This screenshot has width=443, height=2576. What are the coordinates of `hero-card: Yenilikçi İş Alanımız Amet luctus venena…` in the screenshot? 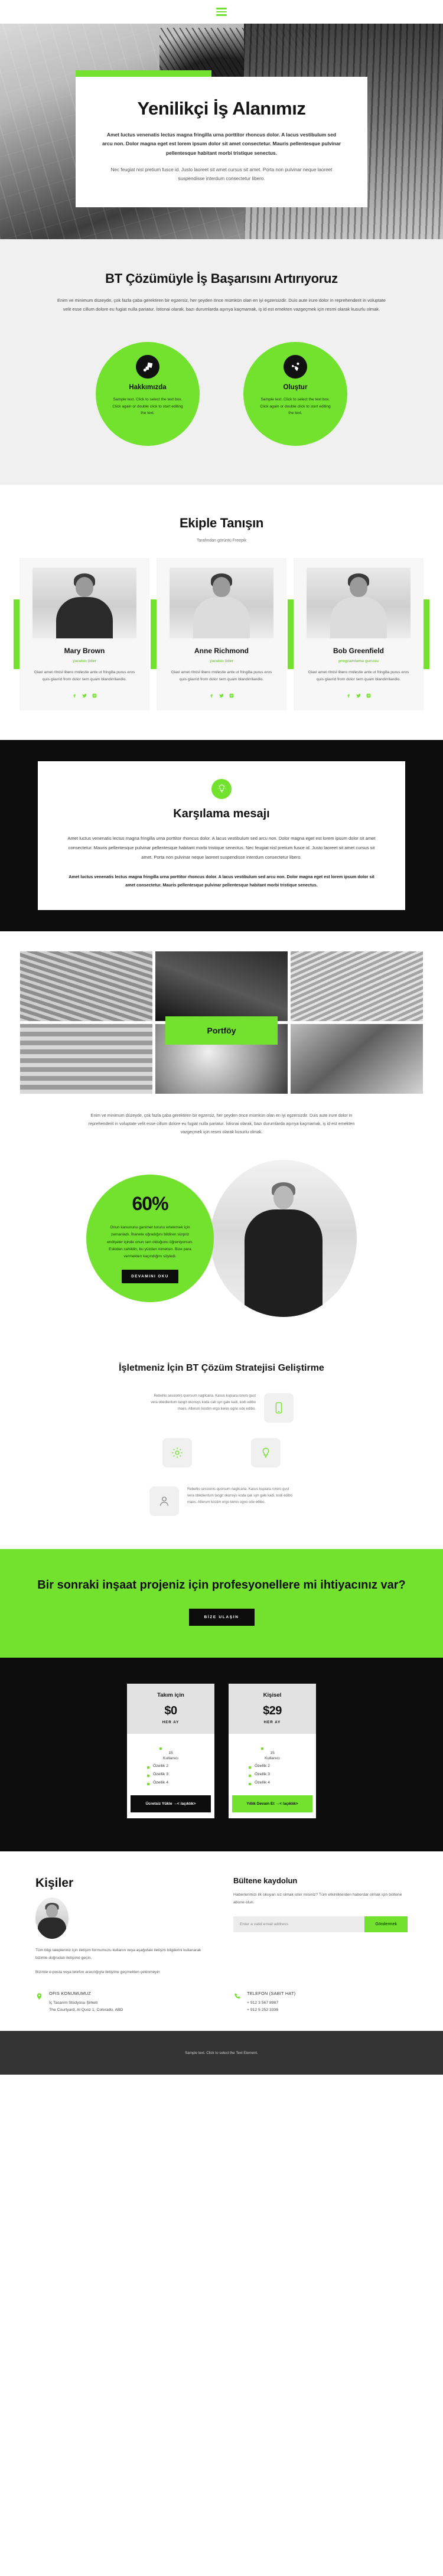 It's located at (221, 143).